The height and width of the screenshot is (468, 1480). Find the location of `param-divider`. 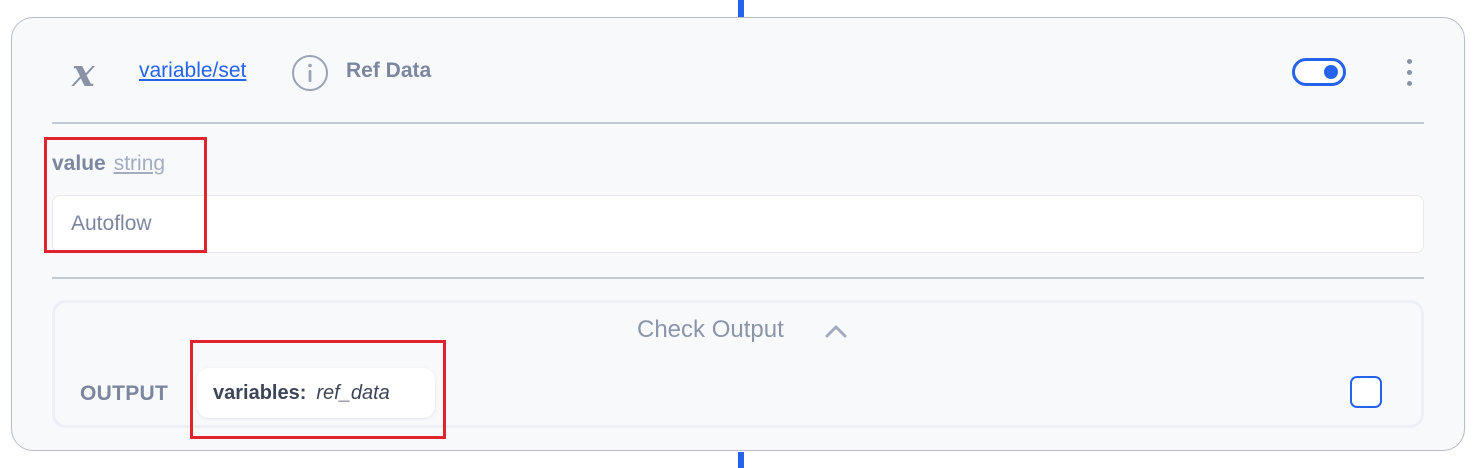

param-divider is located at coordinates (738, 278).